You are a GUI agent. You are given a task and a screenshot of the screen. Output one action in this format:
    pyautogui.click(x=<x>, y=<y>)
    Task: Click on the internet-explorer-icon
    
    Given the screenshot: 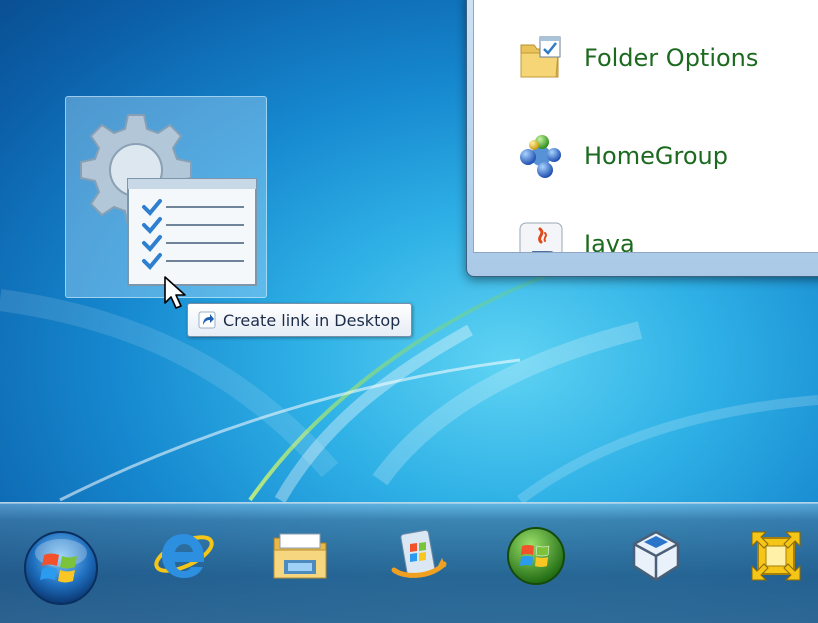 What is the action you would take?
    pyautogui.click(x=184, y=556)
    